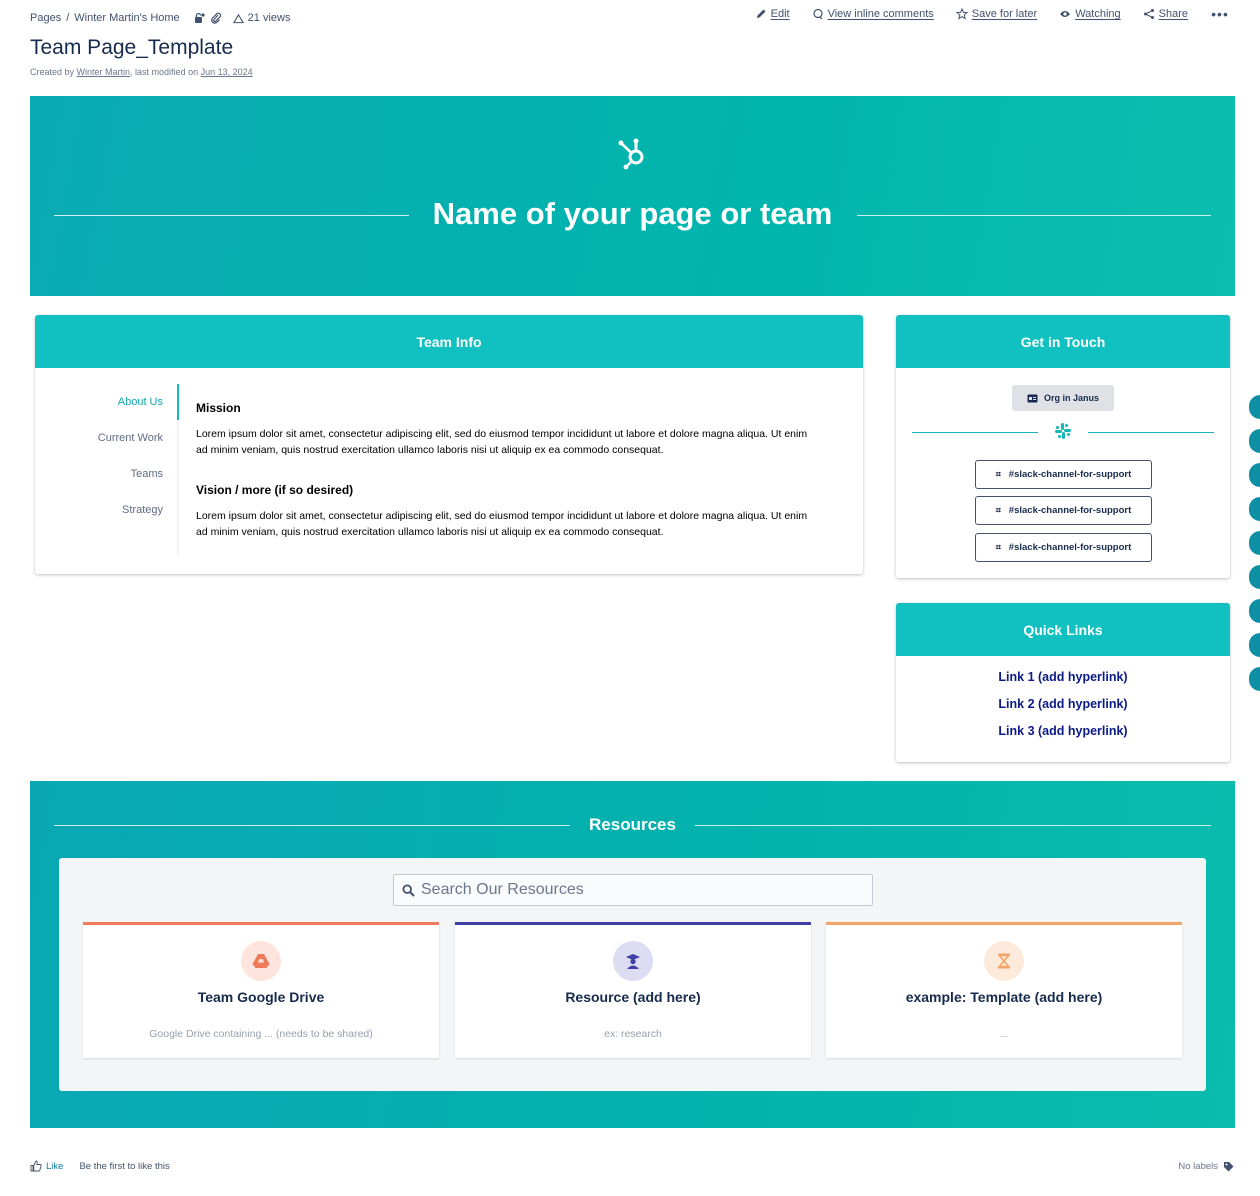 The image size is (1260, 1196). I want to click on labels-area: No labels, so click(1206, 1166).